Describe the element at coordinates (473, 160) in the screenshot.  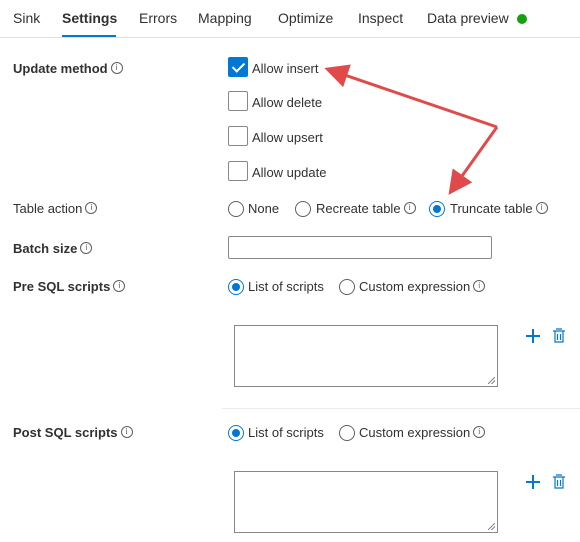
I see `annotation-arrow-to-truncate-table` at that location.